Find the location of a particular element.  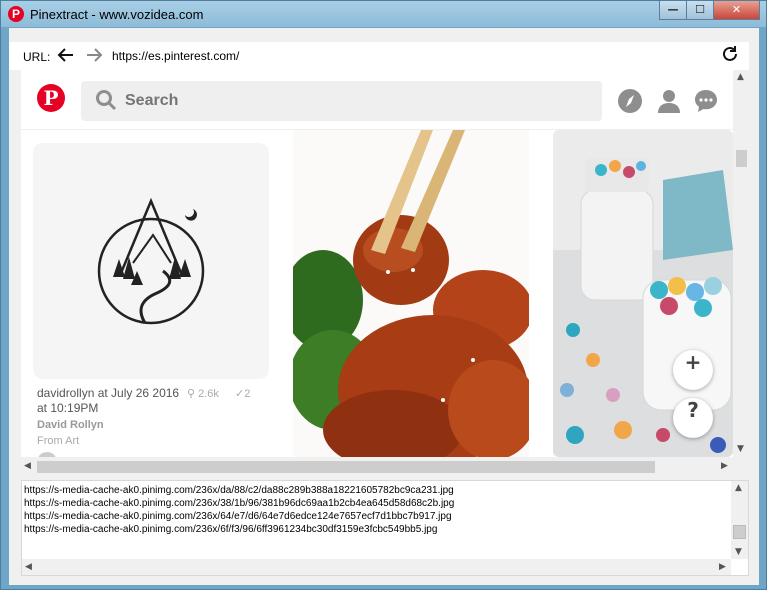

pin-board: From Art is located at coordinates (58, 441).